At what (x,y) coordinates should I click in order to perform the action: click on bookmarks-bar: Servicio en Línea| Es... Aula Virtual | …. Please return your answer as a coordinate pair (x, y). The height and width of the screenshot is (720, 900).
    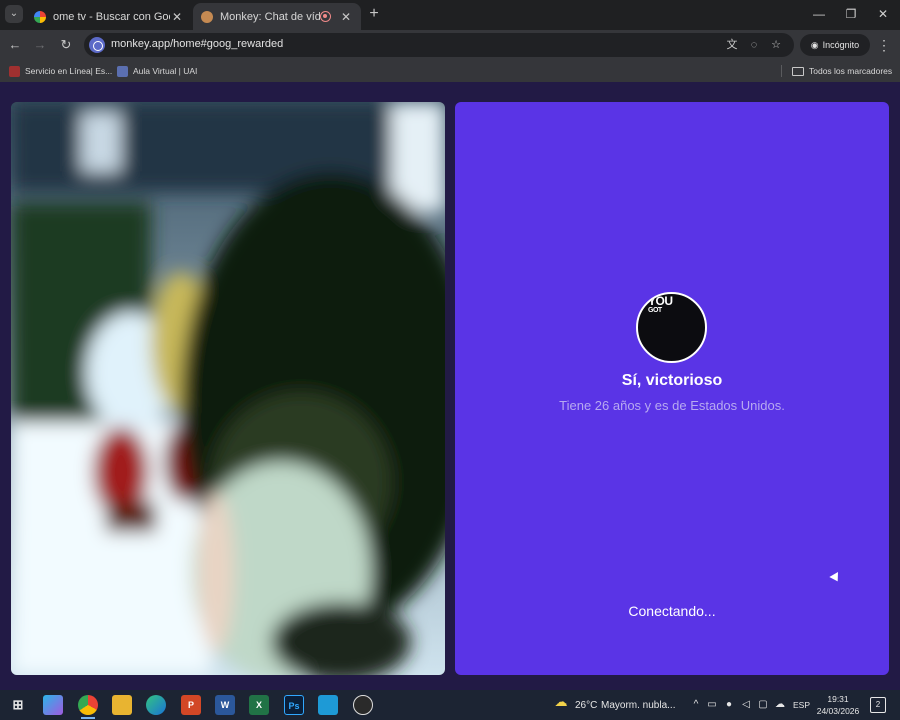
    Looking at the image, I should click on (450, 71).